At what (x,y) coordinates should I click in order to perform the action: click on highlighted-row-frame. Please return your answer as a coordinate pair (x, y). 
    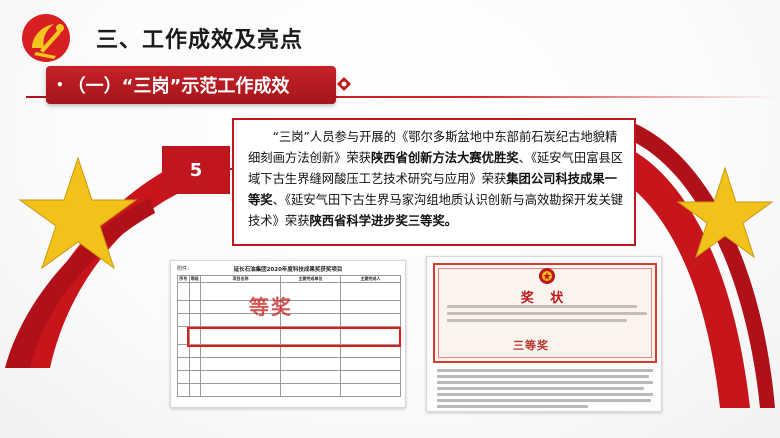
    Looking at the image, I should click on (294, 337).